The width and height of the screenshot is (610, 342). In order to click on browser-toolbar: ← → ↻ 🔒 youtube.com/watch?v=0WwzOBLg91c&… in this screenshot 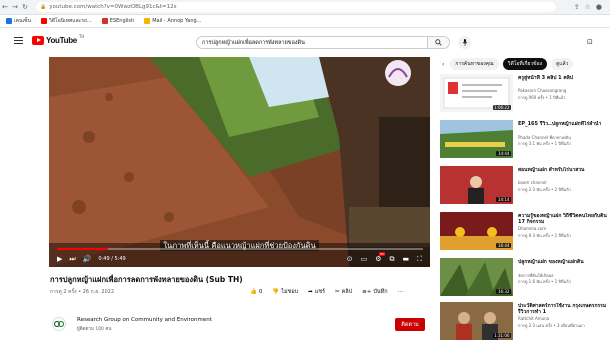, I will do `click(305, 7)`.